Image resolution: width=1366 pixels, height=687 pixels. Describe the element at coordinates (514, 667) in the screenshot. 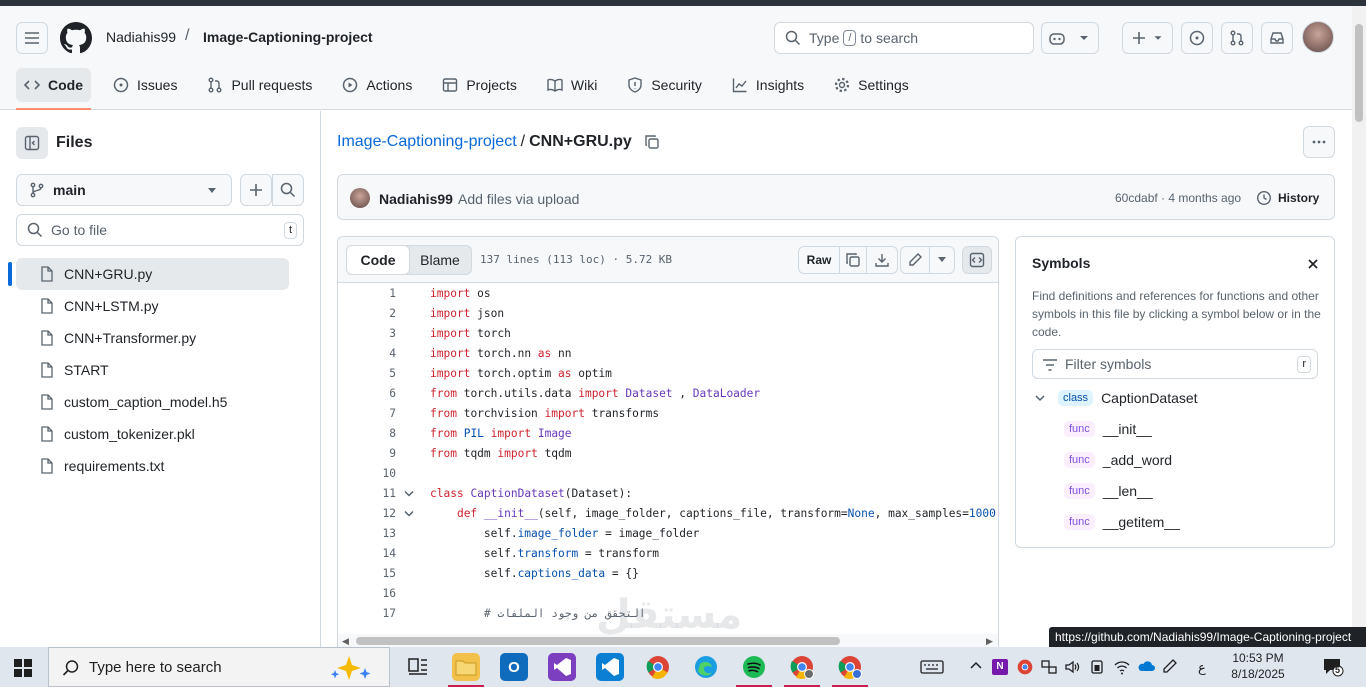

I see `outlook-icon: O` at that location.